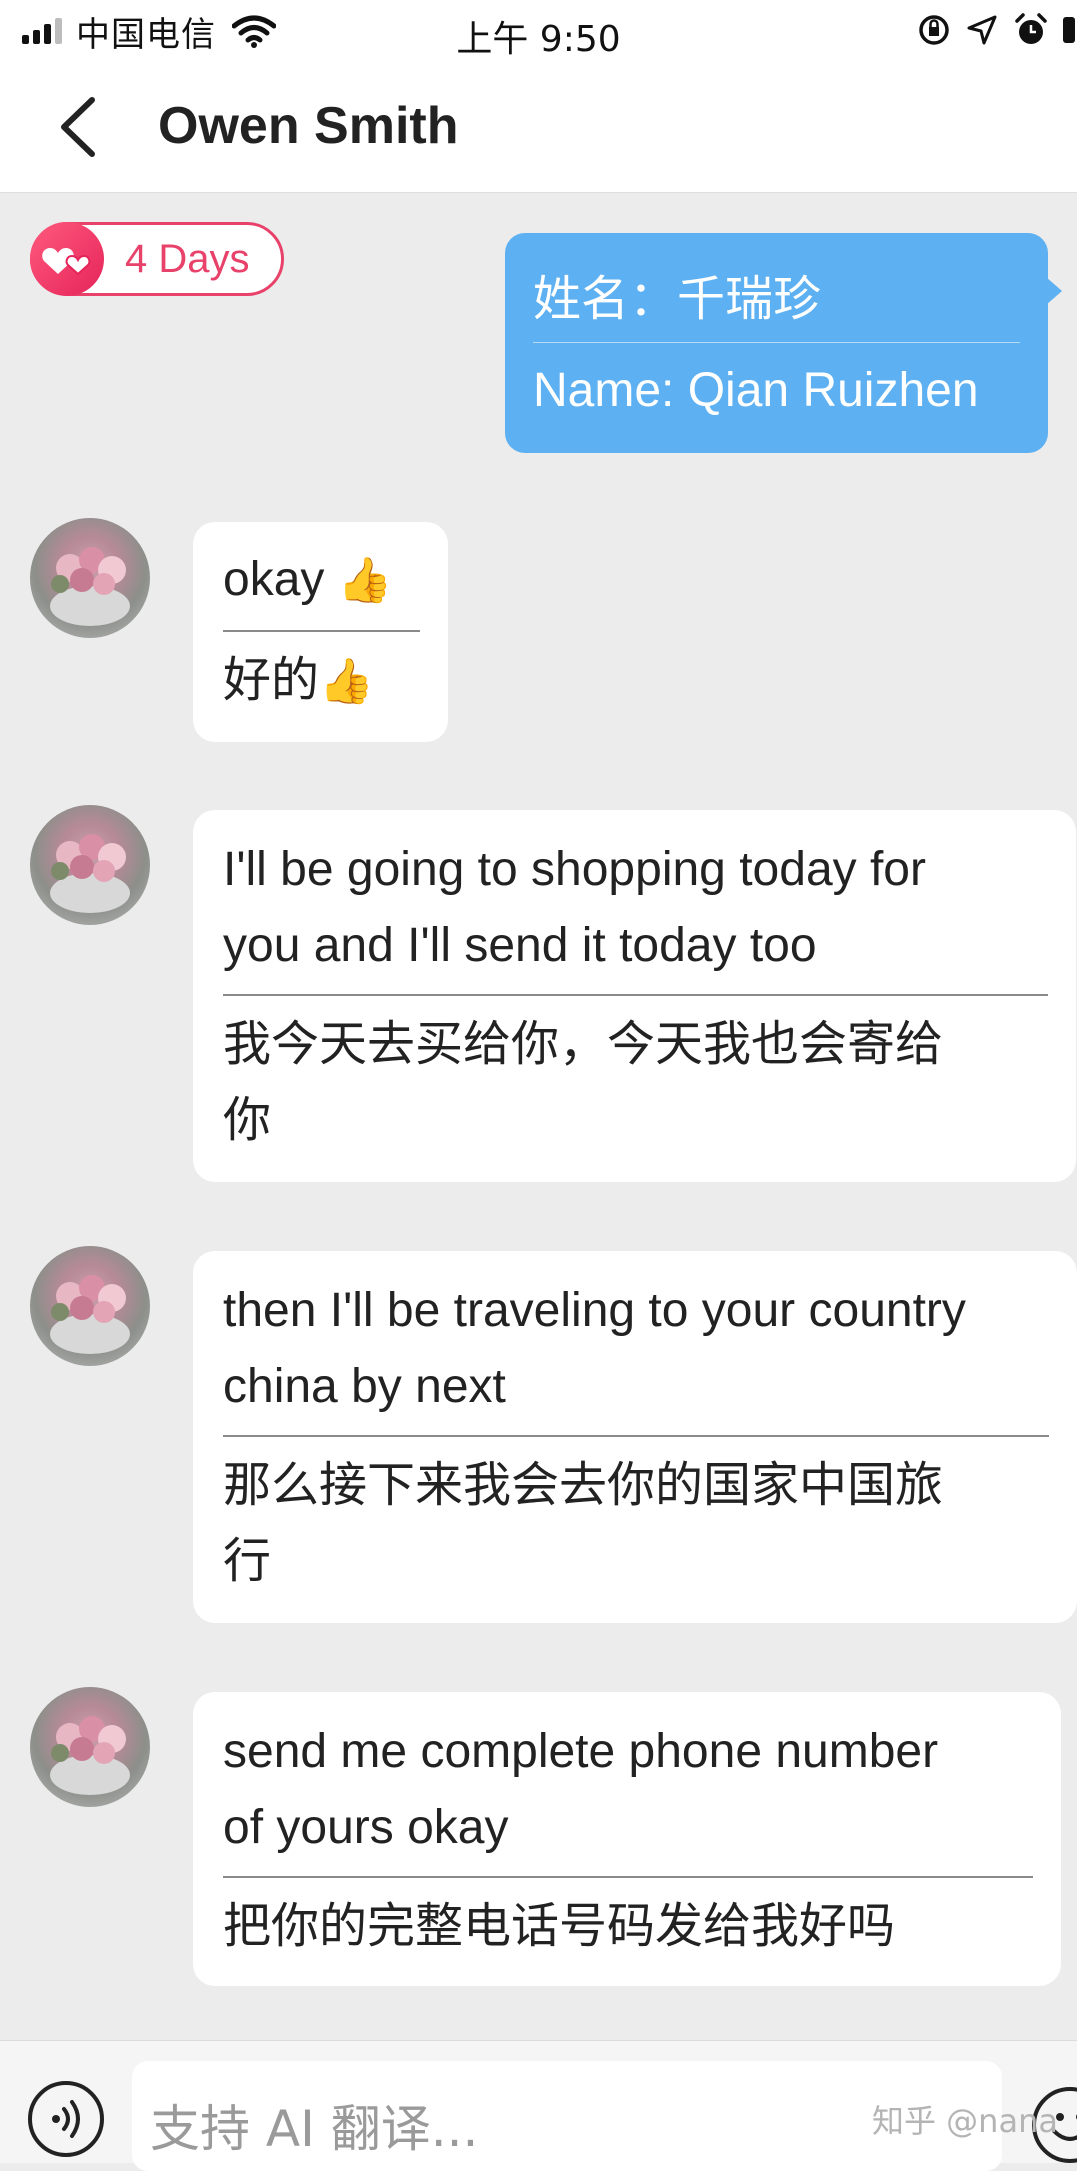 This screenshot has height=2171, width=1077. I want to click on message-original-line: I'll be going to shopping today for, so click(574, 869).